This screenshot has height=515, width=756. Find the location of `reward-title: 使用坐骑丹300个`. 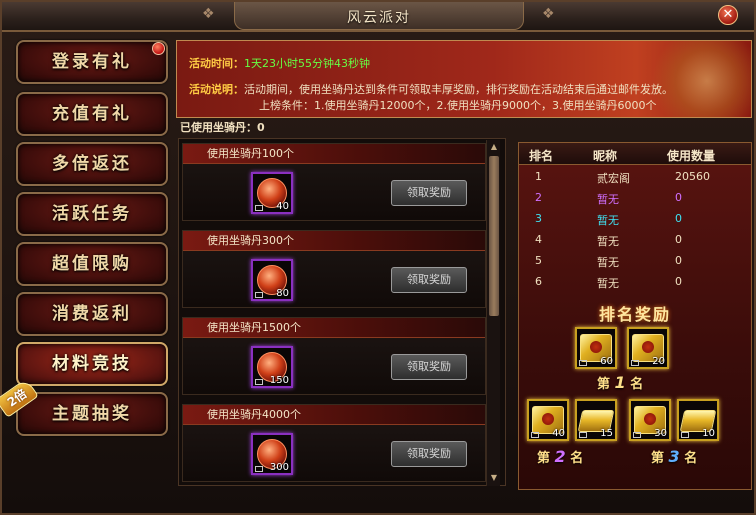

reward-title: 使用坐骑丹300个 is located at coordinates (334, 241).